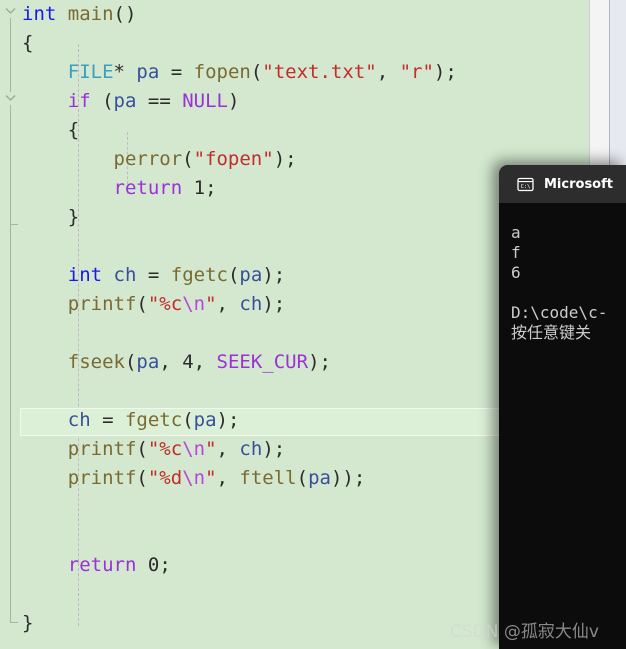  I want to click on code-token: 0, so click(153, 565).